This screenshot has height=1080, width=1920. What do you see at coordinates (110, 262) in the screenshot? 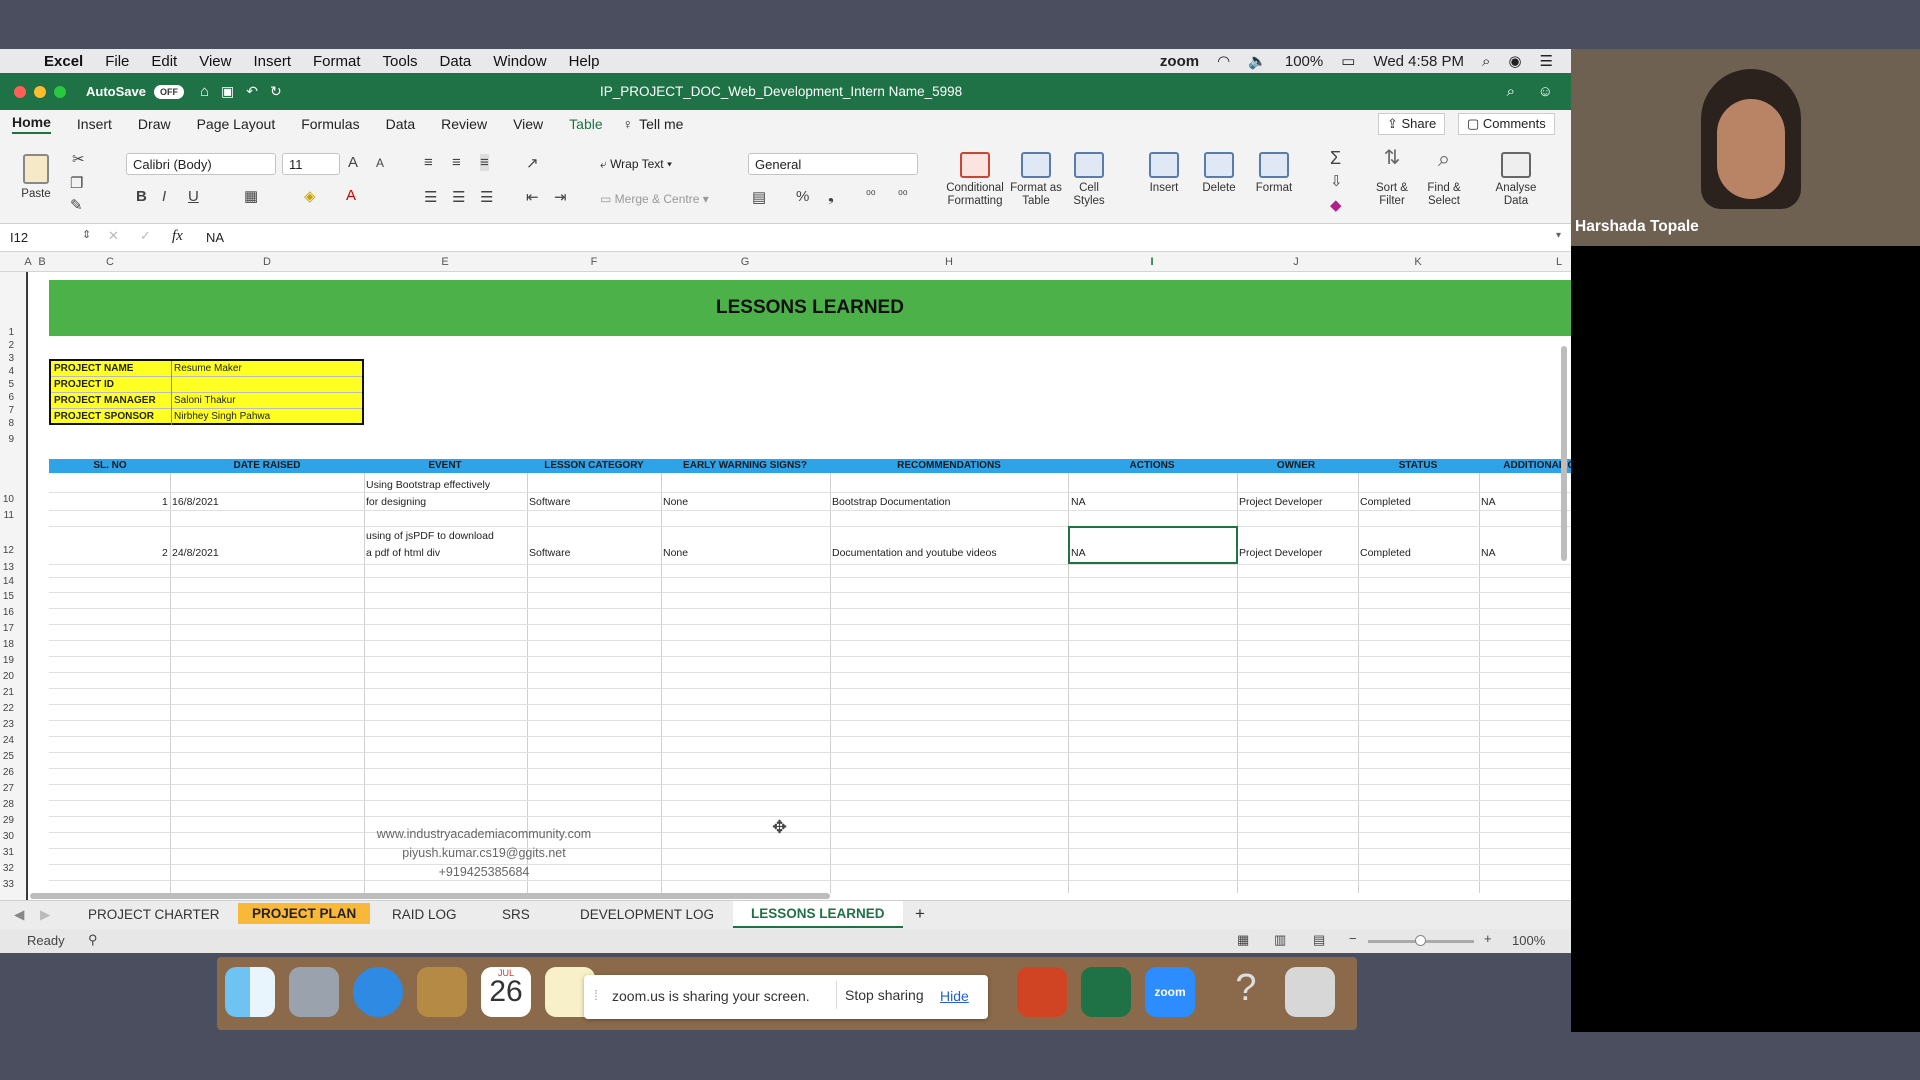
I see `column-header-c: C` at bounding box center [110, 262].